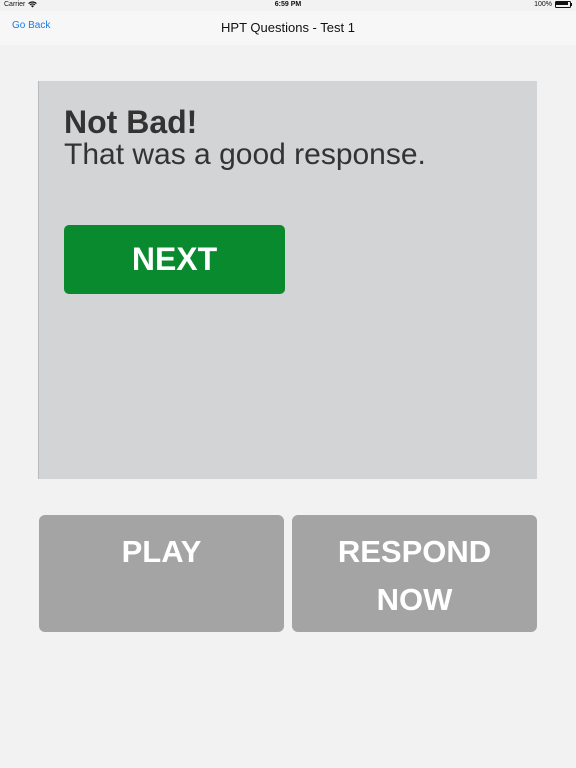 The height and width of the screenshot is (768, 576). I want to click on respond-now-label-line1: RESPOND, so click(414, 551).